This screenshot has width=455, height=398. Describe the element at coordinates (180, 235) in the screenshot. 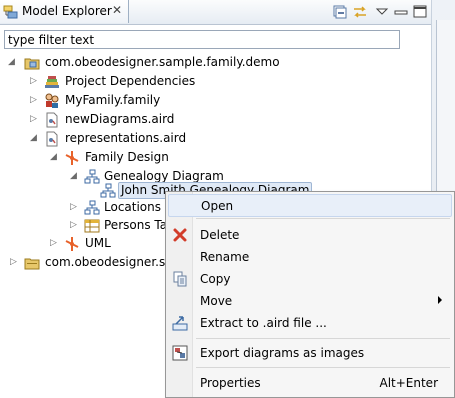

I see `delete-icon` at that location.